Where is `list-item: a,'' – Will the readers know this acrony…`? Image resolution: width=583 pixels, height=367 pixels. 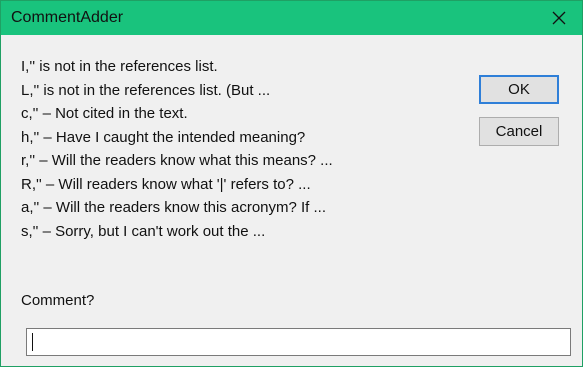 list-item: a,'' – Will the readers know this acrony… is located at coordinates (241, 208).